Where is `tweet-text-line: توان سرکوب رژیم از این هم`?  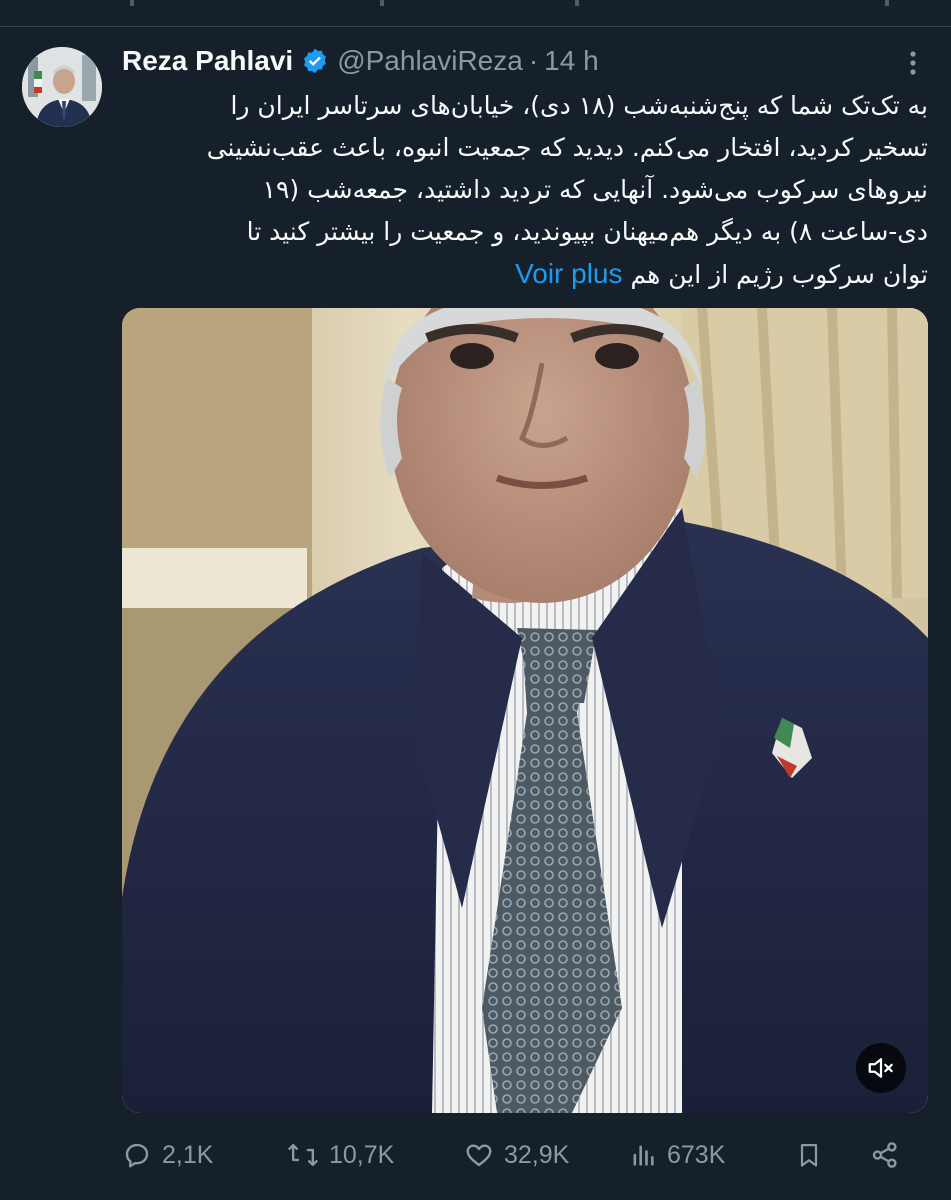
tweet-text-line: توان سرکوب رژیم از این هم is located at coordinates (779, 274).